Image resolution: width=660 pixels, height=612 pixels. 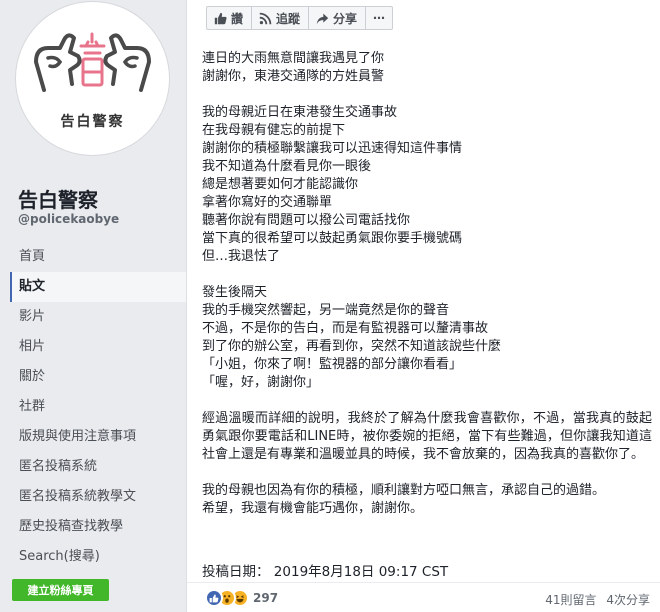 I want to click on post-text-line: 拿著你寫好的交通聯單, so click(x=267, y=202).